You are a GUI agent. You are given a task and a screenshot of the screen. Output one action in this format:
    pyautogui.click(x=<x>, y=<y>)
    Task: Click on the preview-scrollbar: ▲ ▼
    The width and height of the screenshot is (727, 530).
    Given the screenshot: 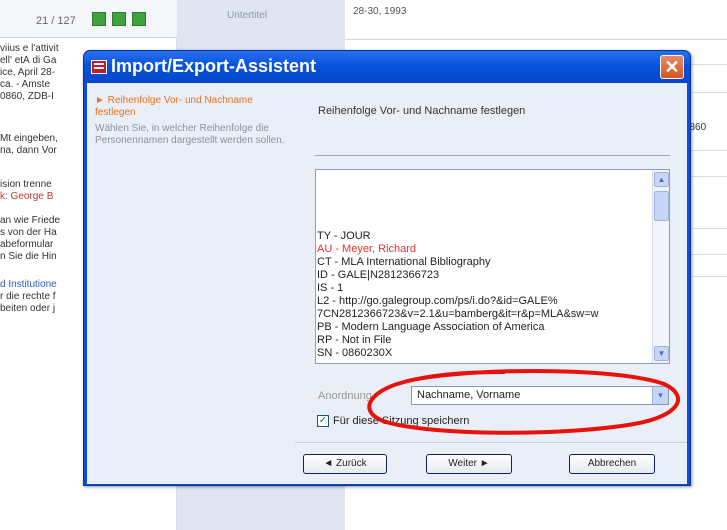 What is the action you would take?
    pyautogui.click(x=660, y=266)
    